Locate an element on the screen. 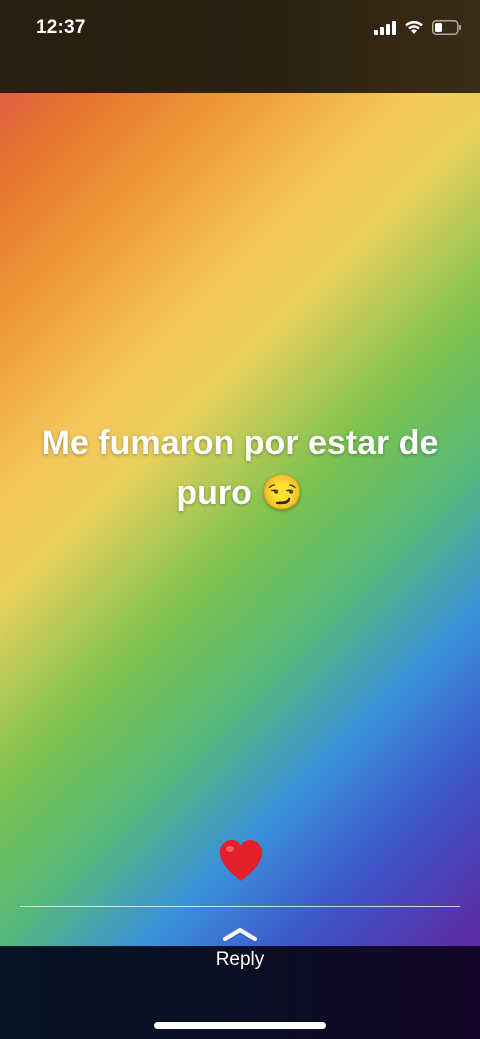 The height and width of the screenshot is (1039, 480). cellular-signal-icon is located at coordinates (385, 27).